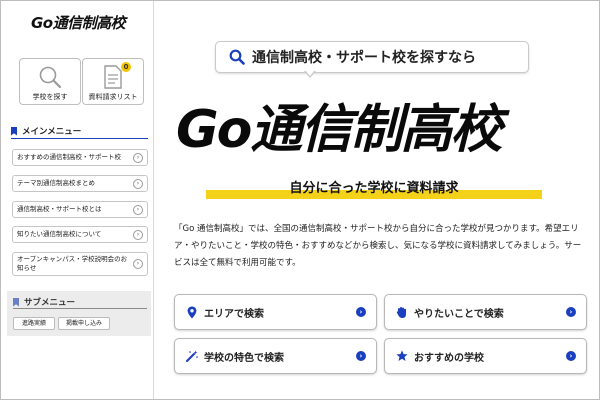 The height and width of the screenshot is (400, 600). What do you see at coordinates (402, 312) in the screenshot?
I see `hand-icon` at bounding box center [402, 312].